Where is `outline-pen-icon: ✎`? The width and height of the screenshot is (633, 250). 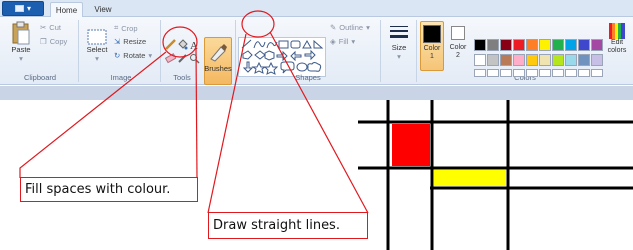 outline-pen-icon: ✎ is located at coordinates (333, 27).